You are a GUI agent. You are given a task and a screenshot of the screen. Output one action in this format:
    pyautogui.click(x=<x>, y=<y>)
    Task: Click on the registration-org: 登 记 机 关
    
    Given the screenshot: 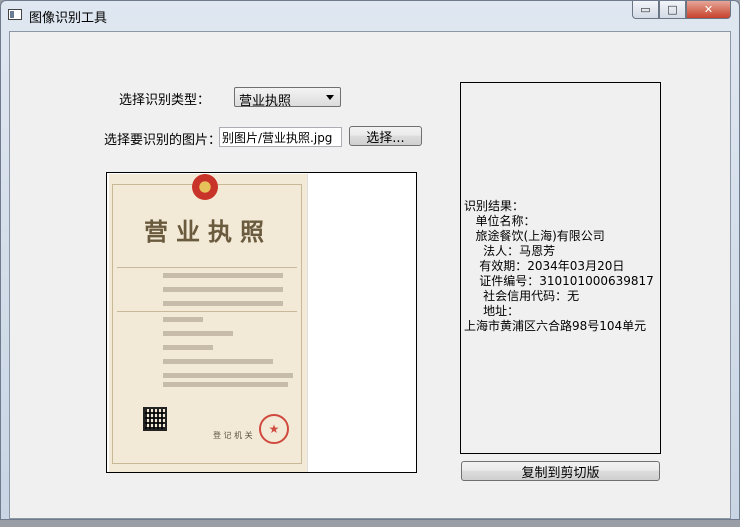 What is the action you would take?
    pyautogui.click(x=233, y=435)
    